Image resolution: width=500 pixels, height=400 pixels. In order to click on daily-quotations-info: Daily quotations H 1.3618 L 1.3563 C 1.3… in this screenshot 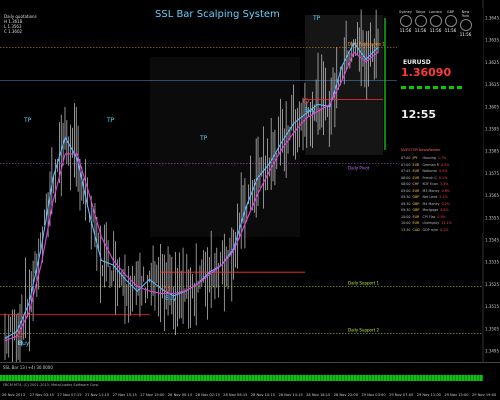, I will do `click(20, 24)`.